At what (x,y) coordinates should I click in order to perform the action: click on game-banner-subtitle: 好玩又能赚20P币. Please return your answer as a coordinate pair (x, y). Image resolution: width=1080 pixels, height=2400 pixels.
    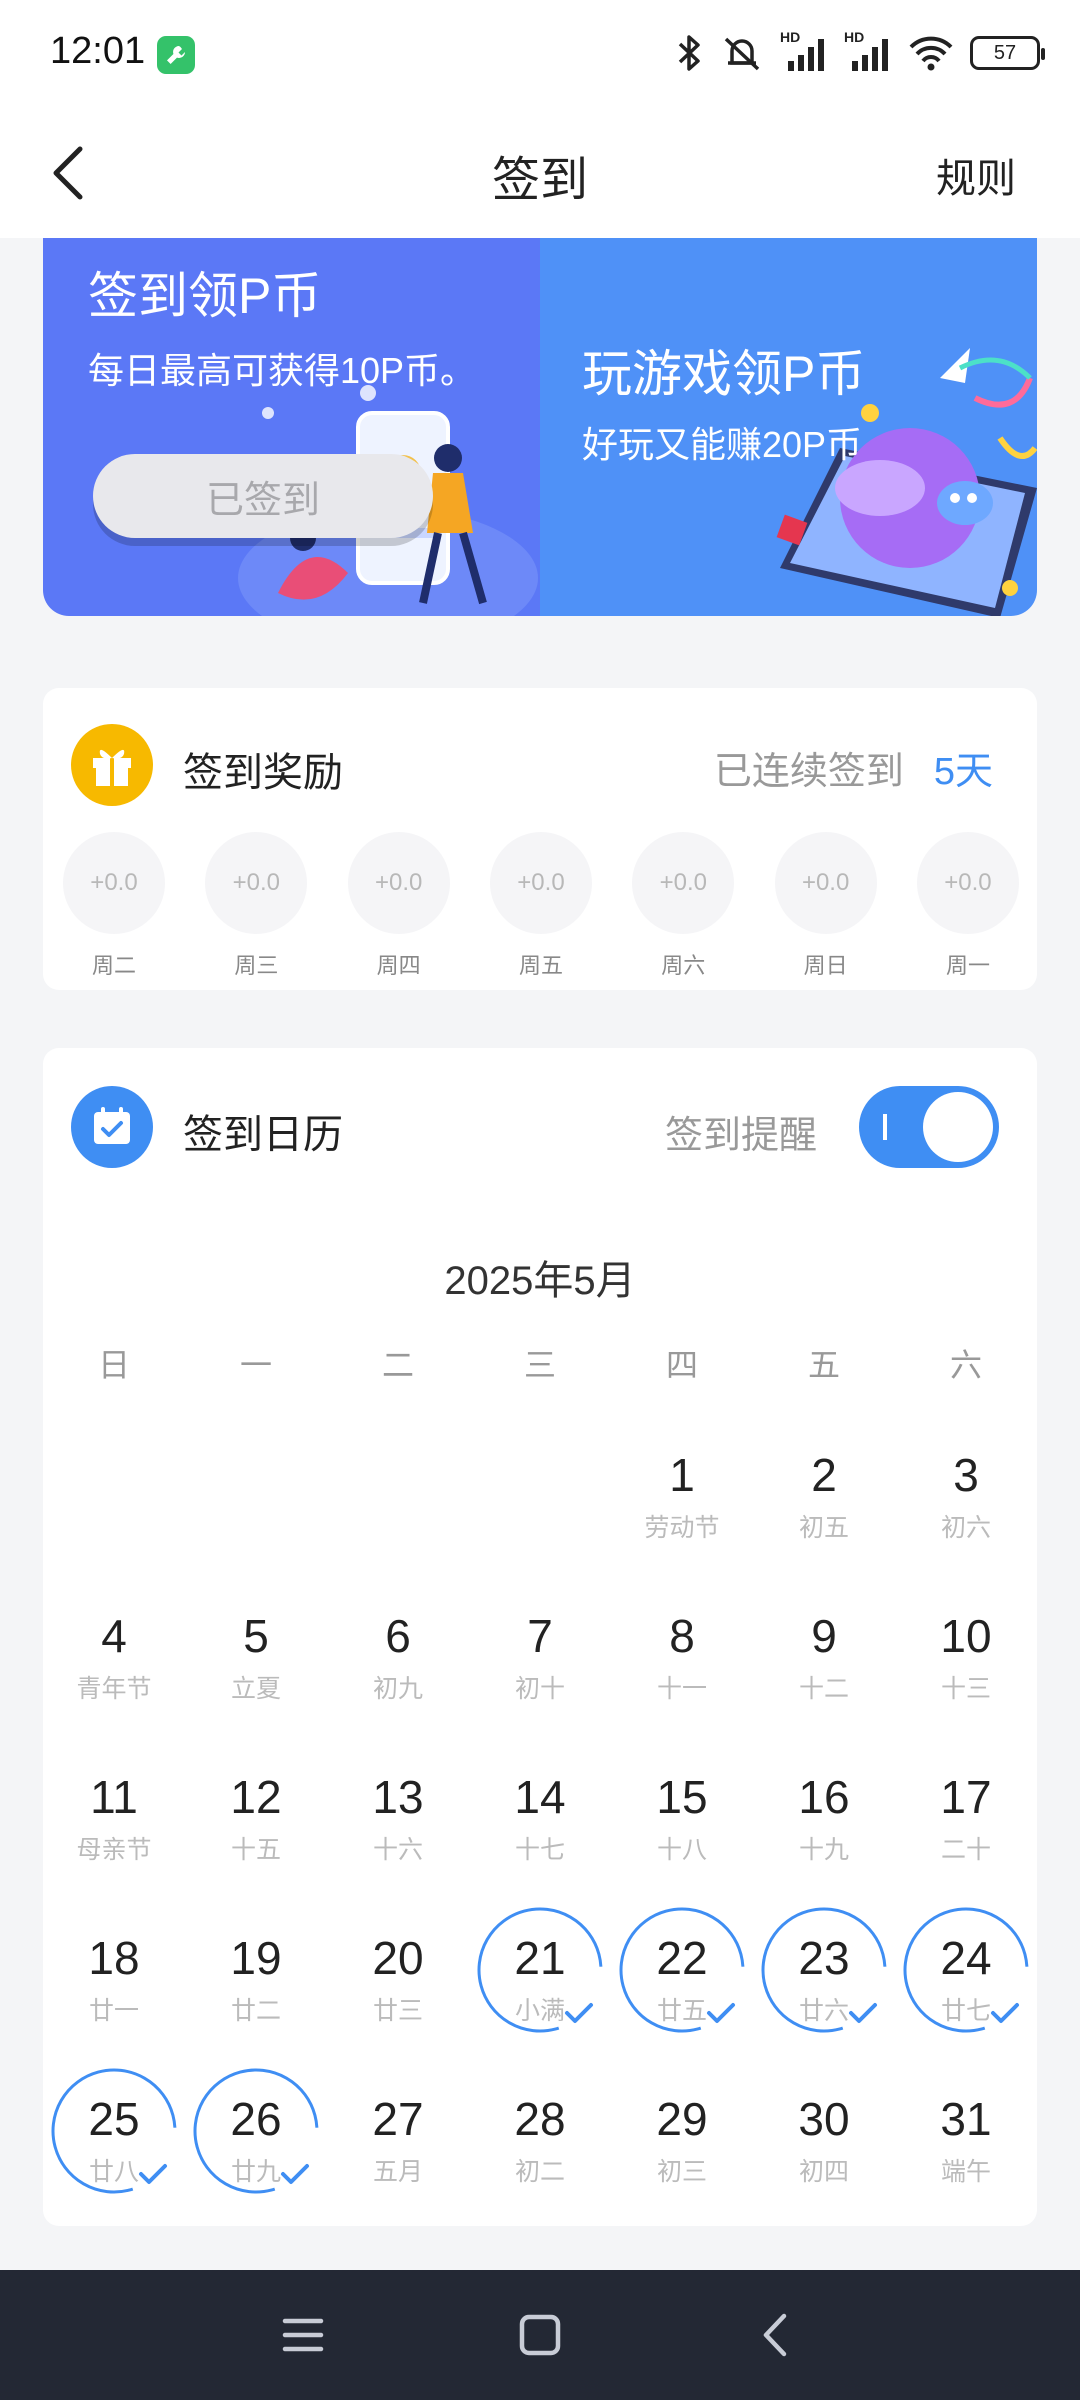
    Looking at the image, I should click on (722, 444).